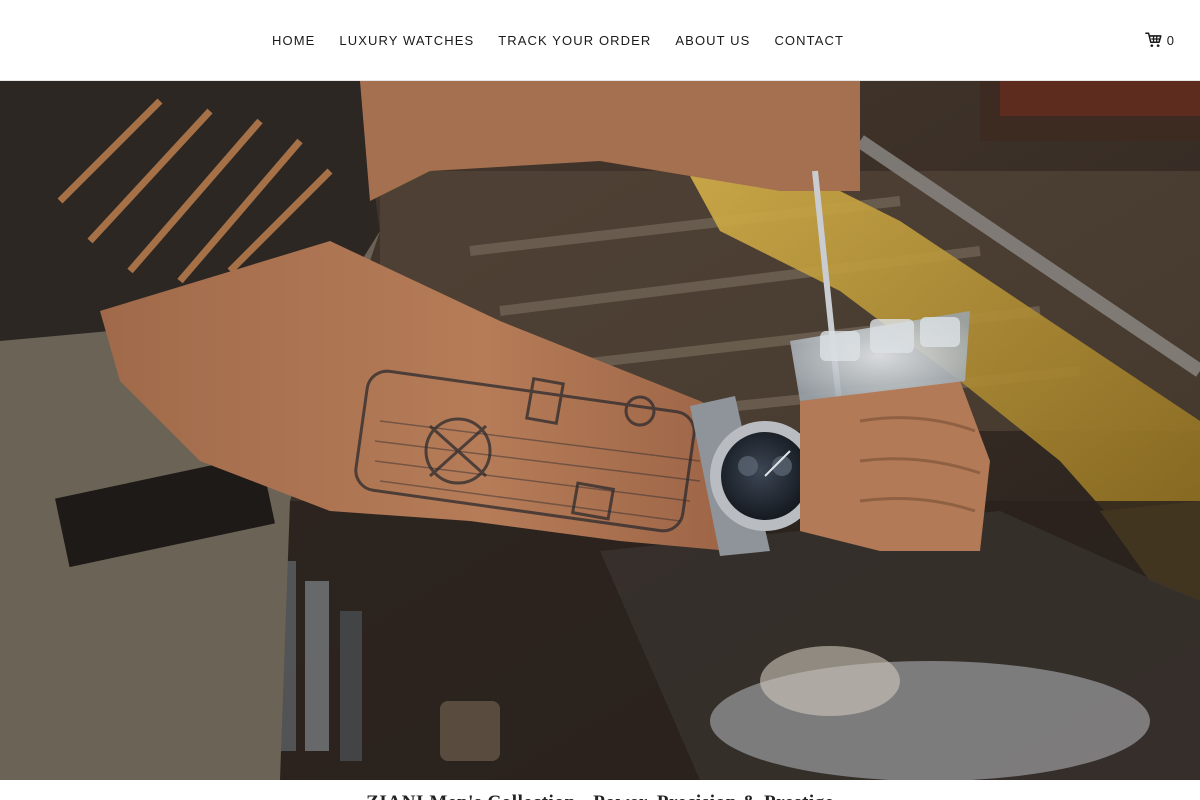  What do you see at coordinates (1170, 40) in the screenshot?
I see `cart-count: 0` at bounding box center [1170, 40].